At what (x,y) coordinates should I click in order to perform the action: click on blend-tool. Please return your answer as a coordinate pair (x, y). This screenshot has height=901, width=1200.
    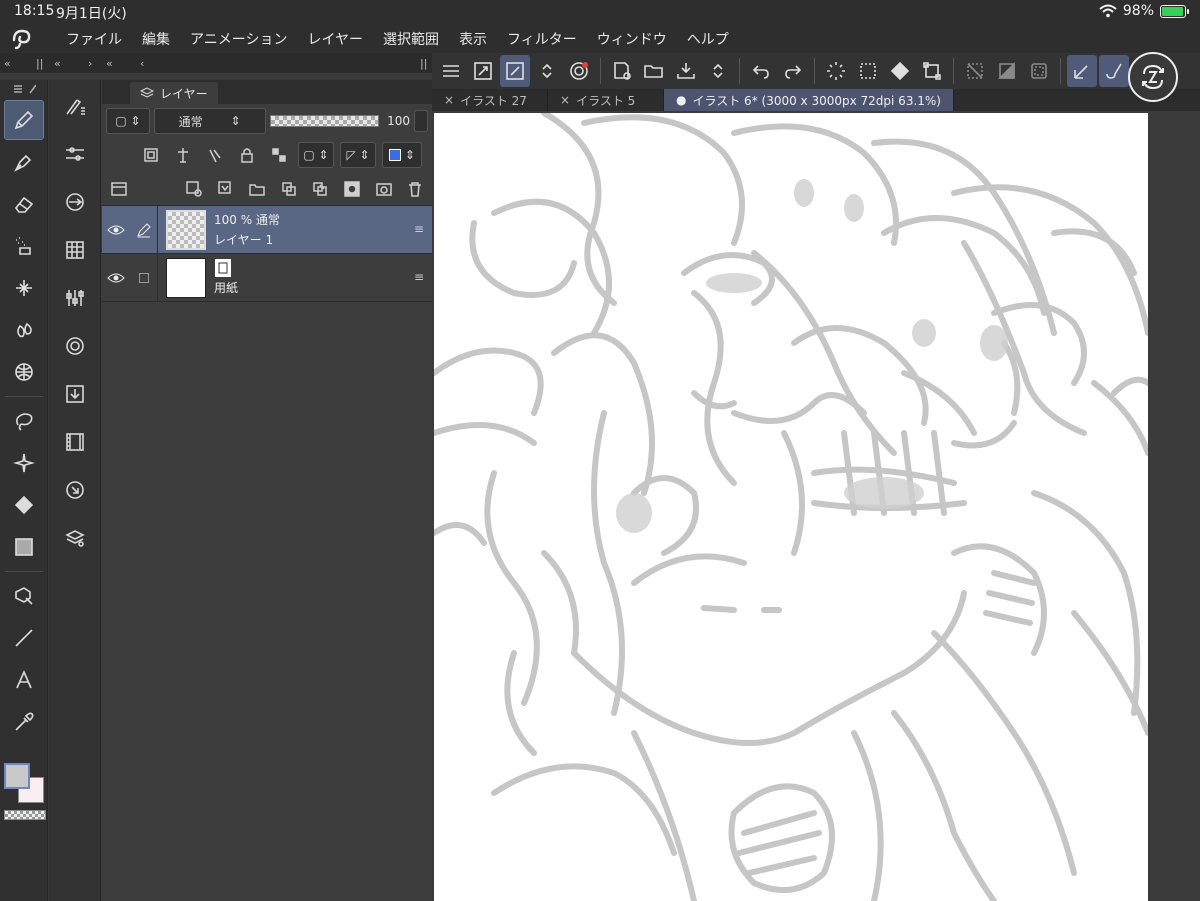
    Looking at the image, I should click on (24, 330).